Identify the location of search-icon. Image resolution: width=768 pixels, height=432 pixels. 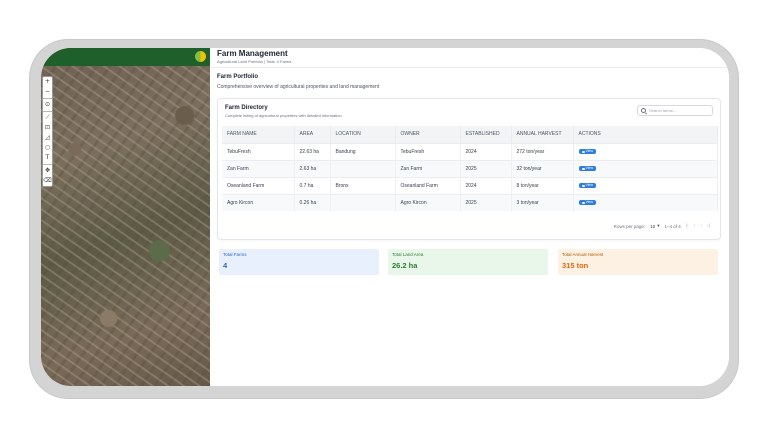
(643, 110).